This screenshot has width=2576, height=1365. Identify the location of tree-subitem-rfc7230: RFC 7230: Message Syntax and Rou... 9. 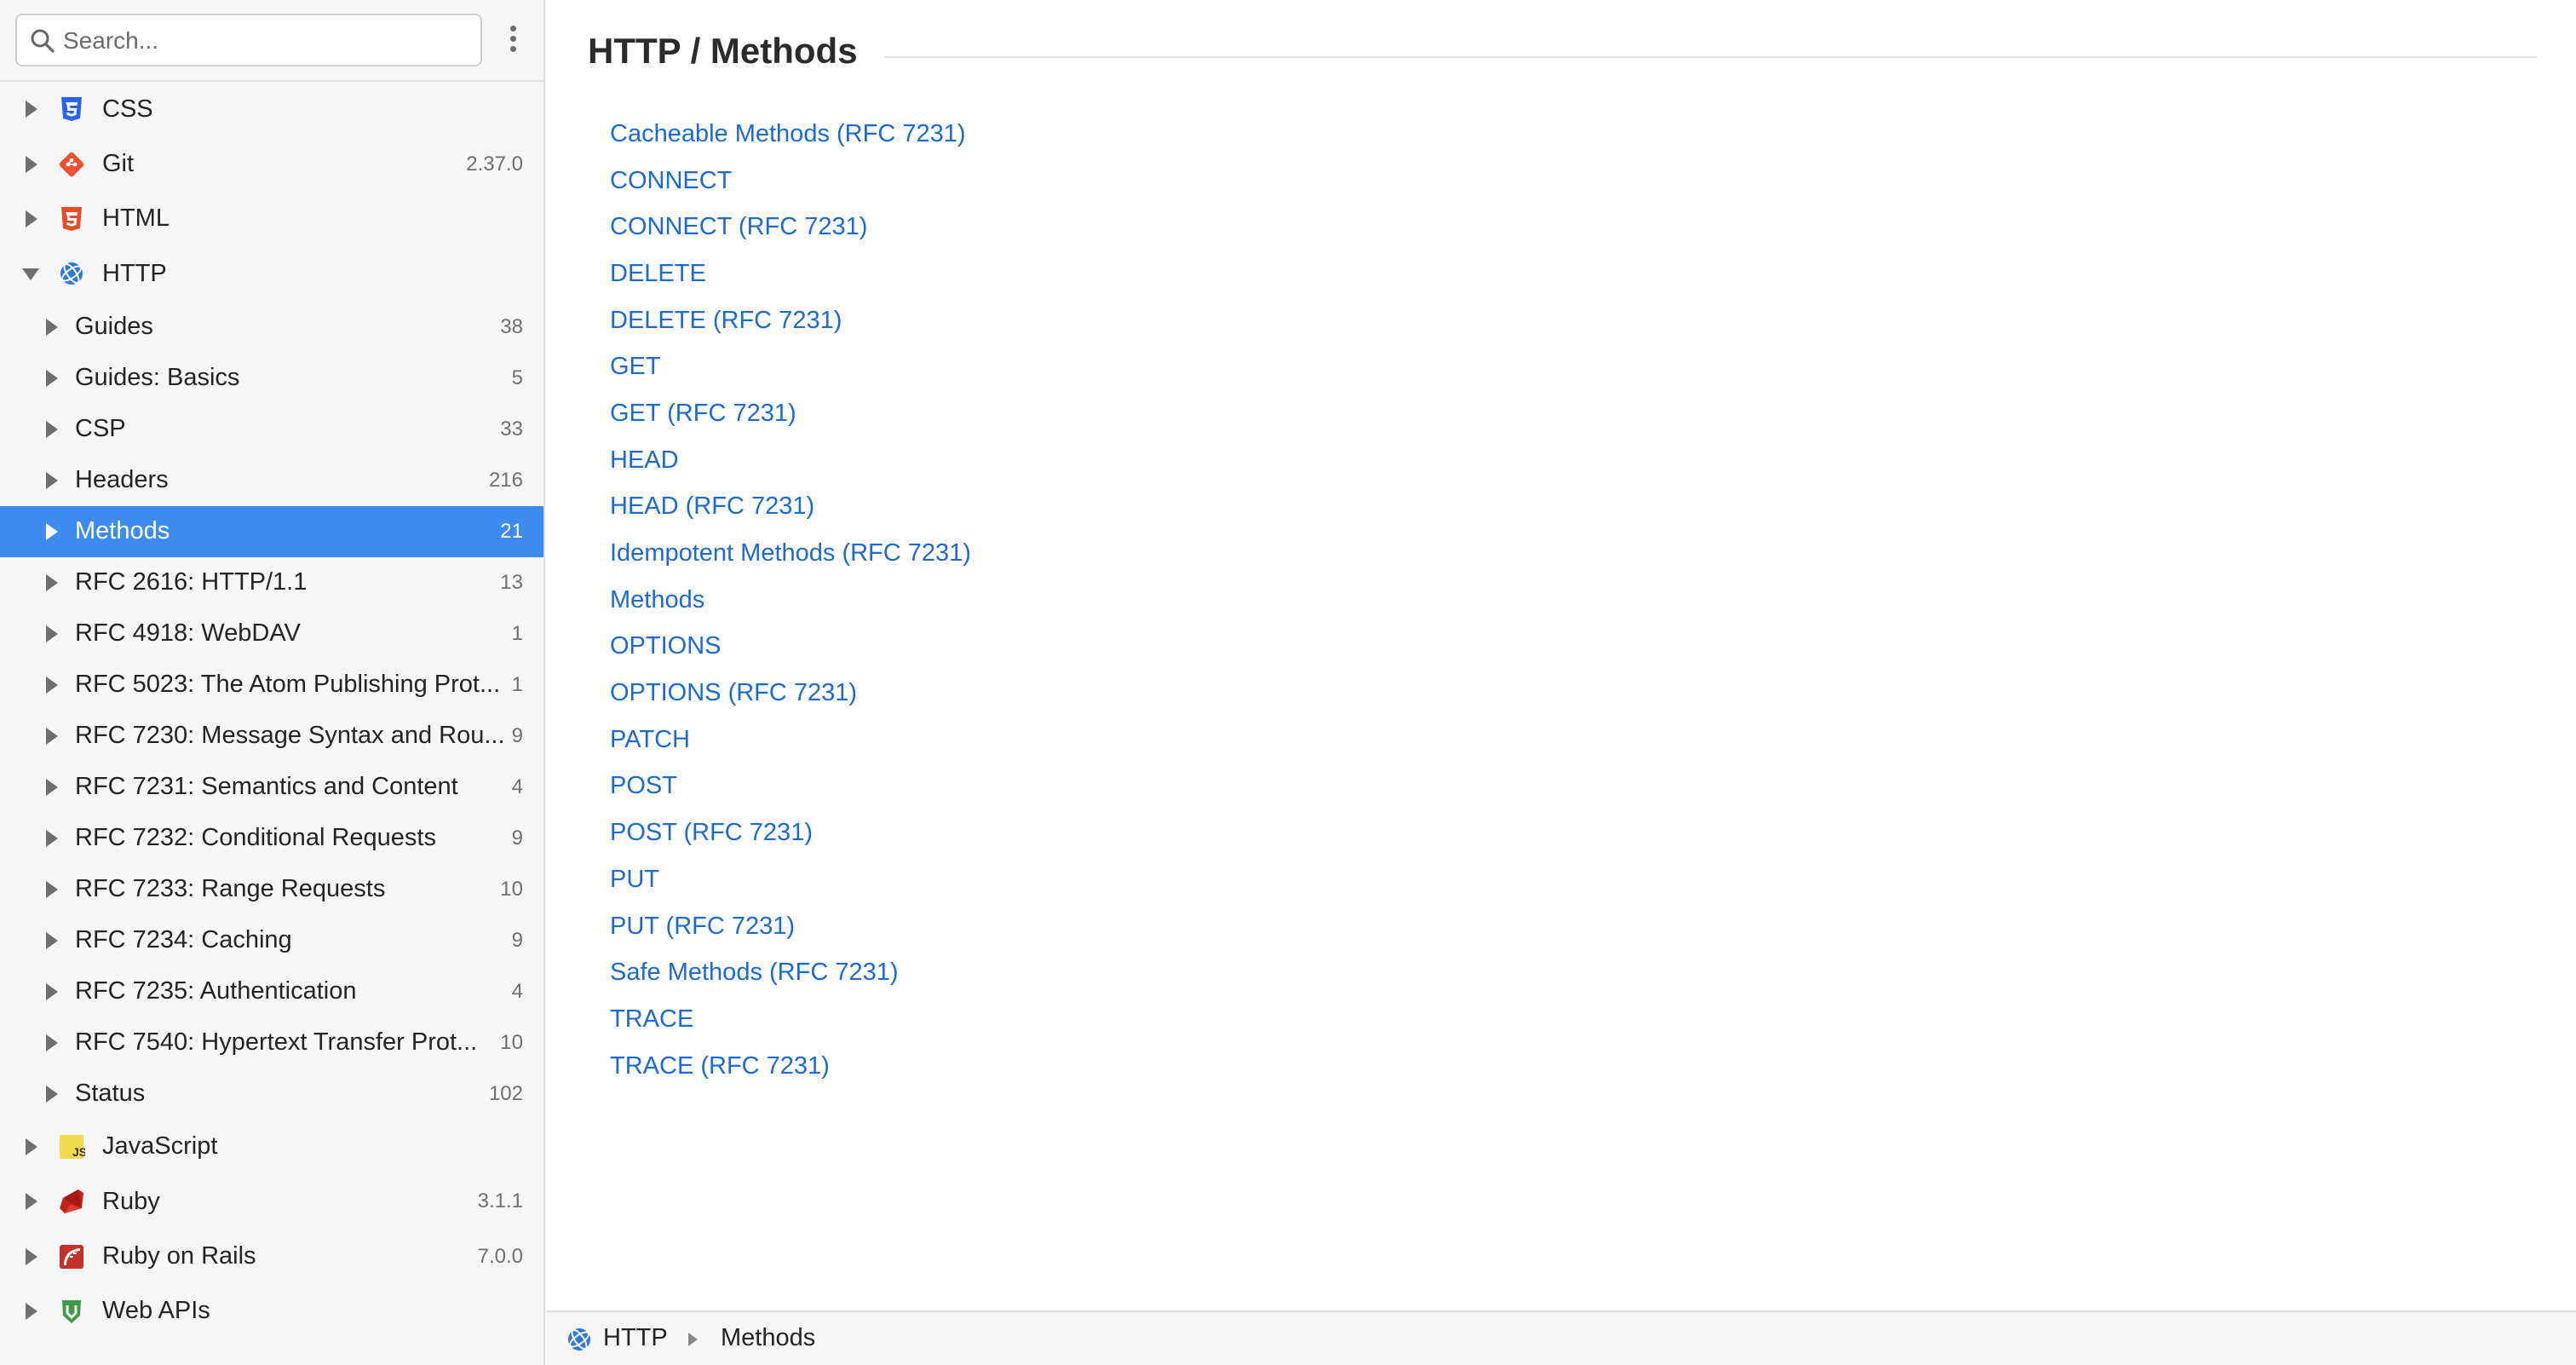
(272, 736).